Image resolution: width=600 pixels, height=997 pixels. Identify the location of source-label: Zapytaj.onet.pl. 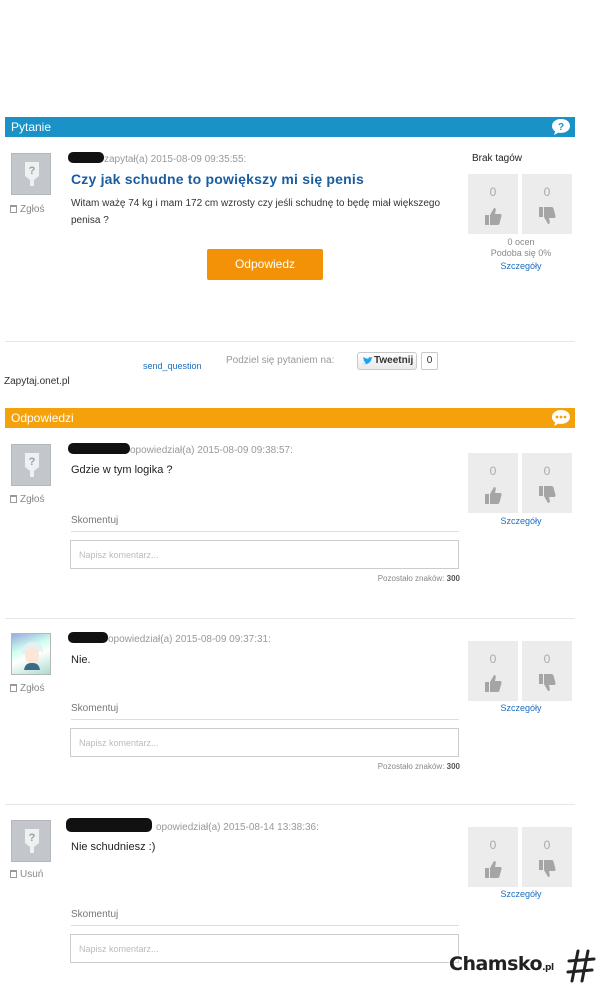
(37, 381).